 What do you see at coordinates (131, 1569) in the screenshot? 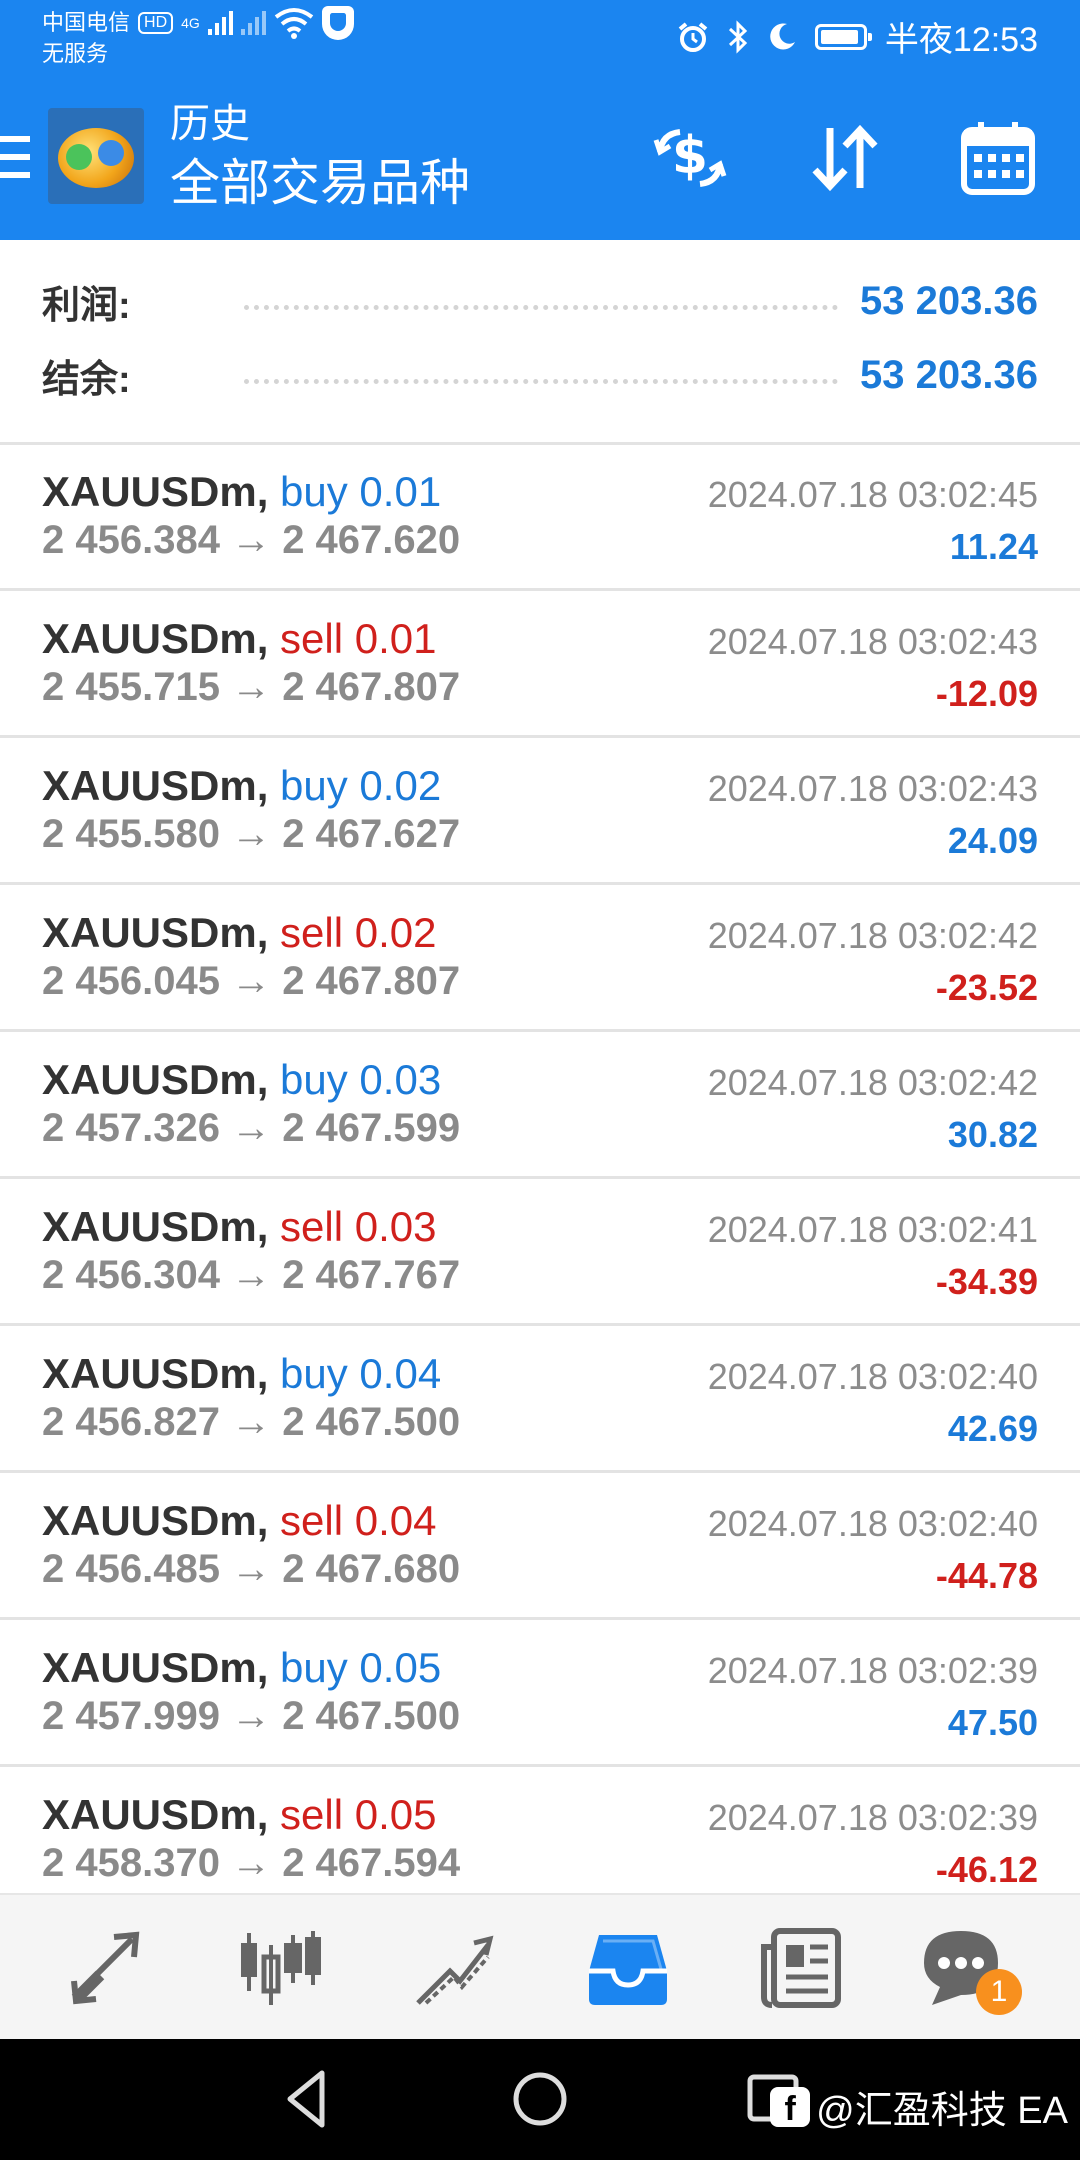
I see `open-price: 2 456.485` at bounding box center [131, 1569].